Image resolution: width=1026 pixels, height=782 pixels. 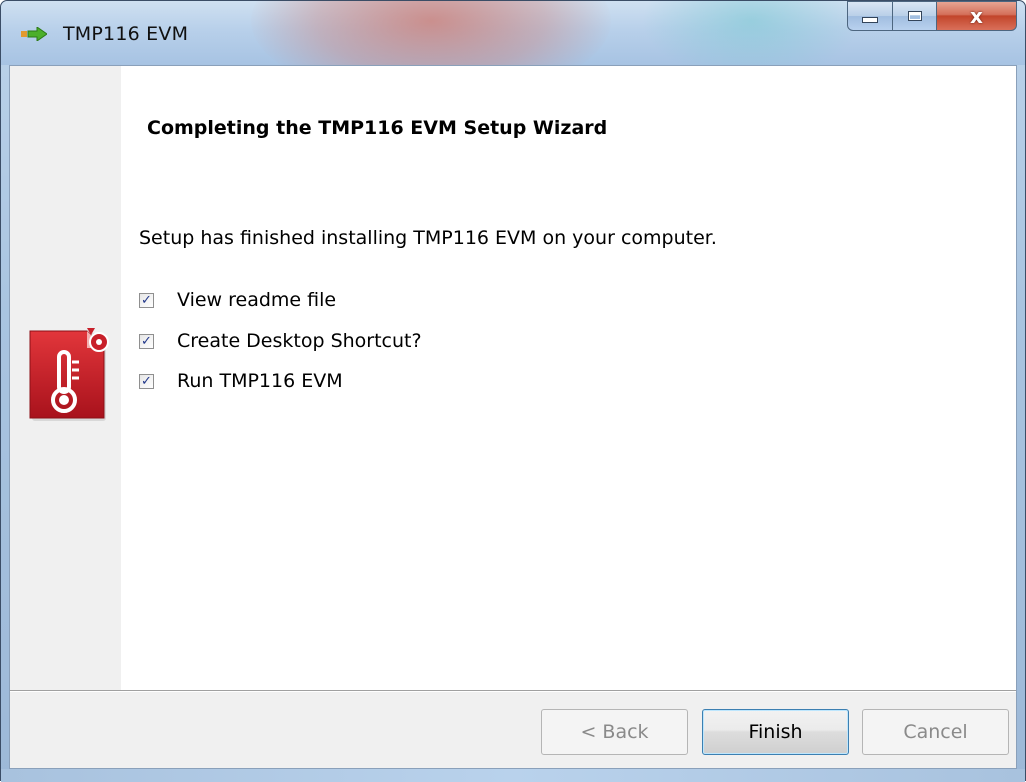 I want to click on view-readme-checkbox: ✓, so click(x=146, y=300).